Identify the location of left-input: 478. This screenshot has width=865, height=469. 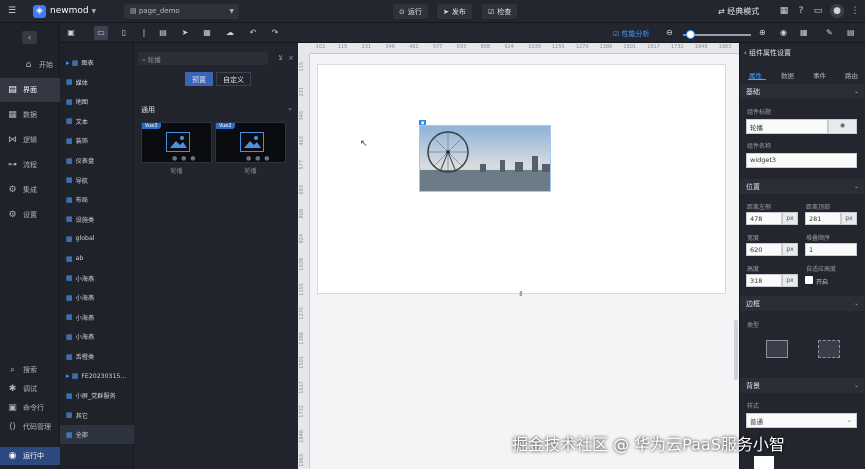
(764, 218).